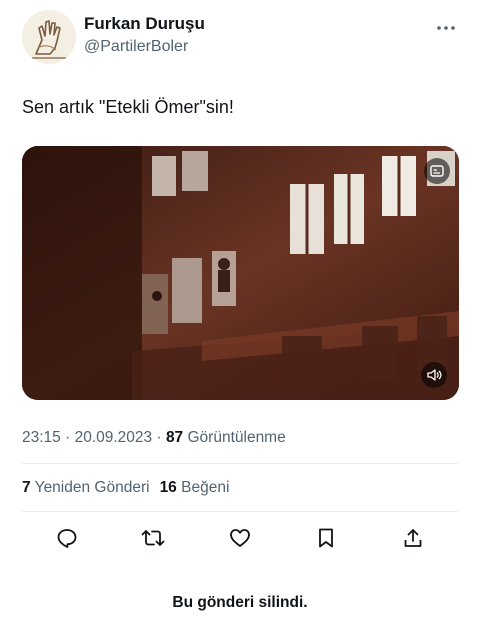 The height and width of the screenshot is (624, 480). Describe the element at coordinates (26, 487) in the screenshot. I see `retweets-count: 7` at that location.